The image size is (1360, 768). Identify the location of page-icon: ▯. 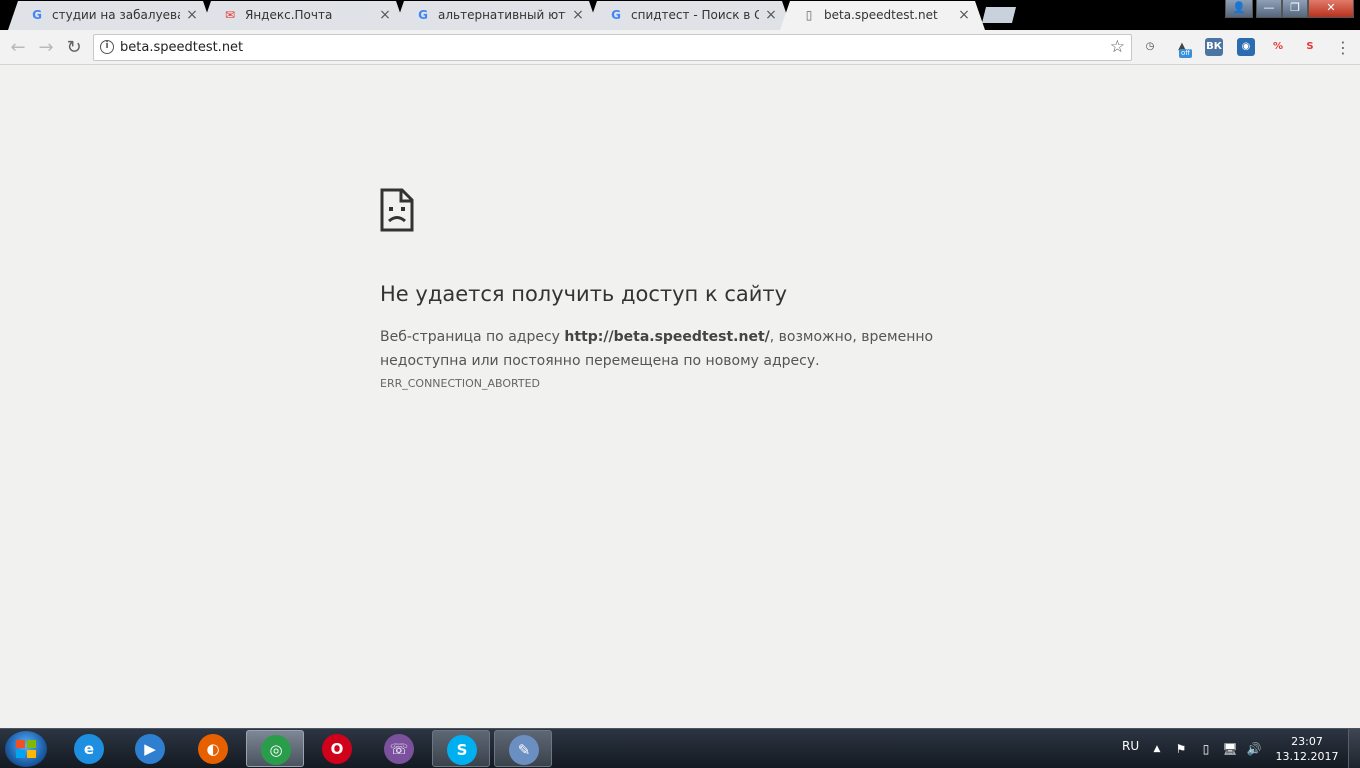
(809, 15).